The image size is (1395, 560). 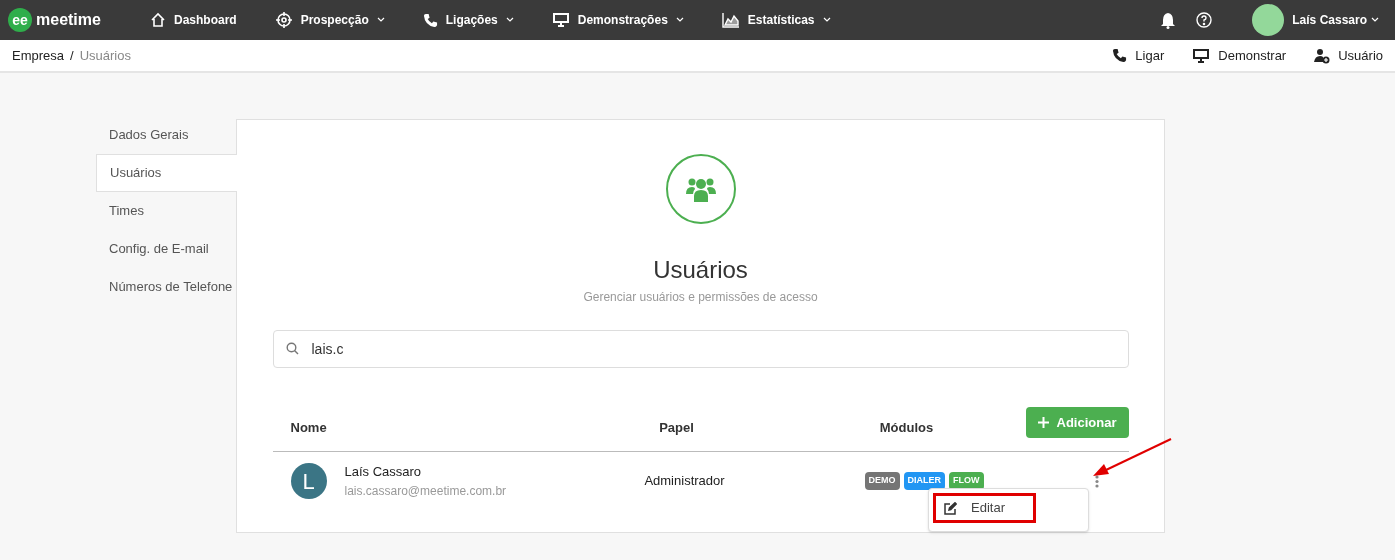 What do you see at coordinates (700, 349) in the screenshot?
I see `search-field: lais.c` at bounding box center [700, 349].